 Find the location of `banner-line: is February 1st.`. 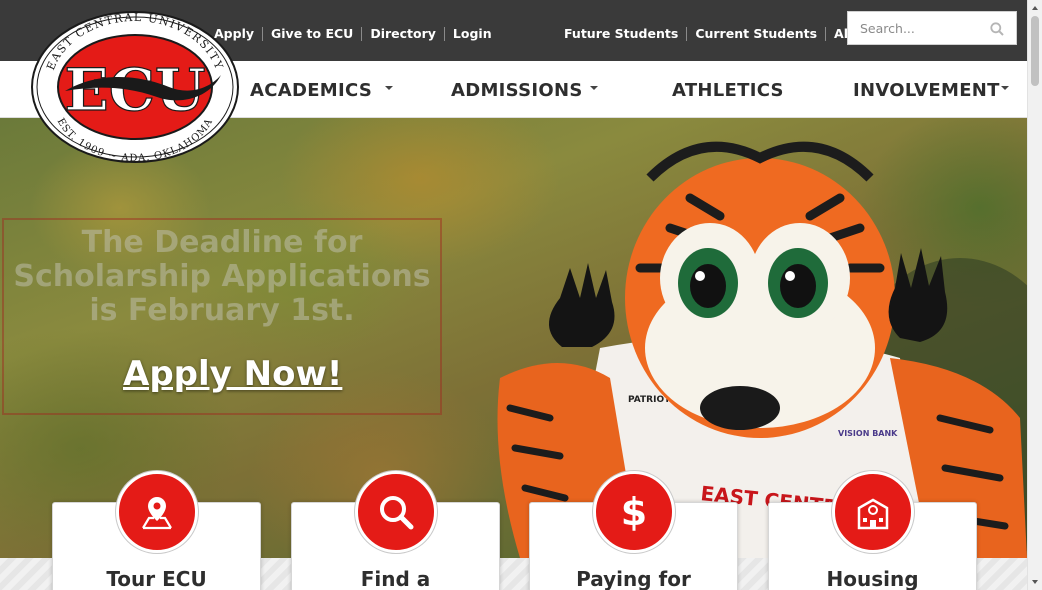

banner-line: is February 1st. is located at coordinates (222, 310).